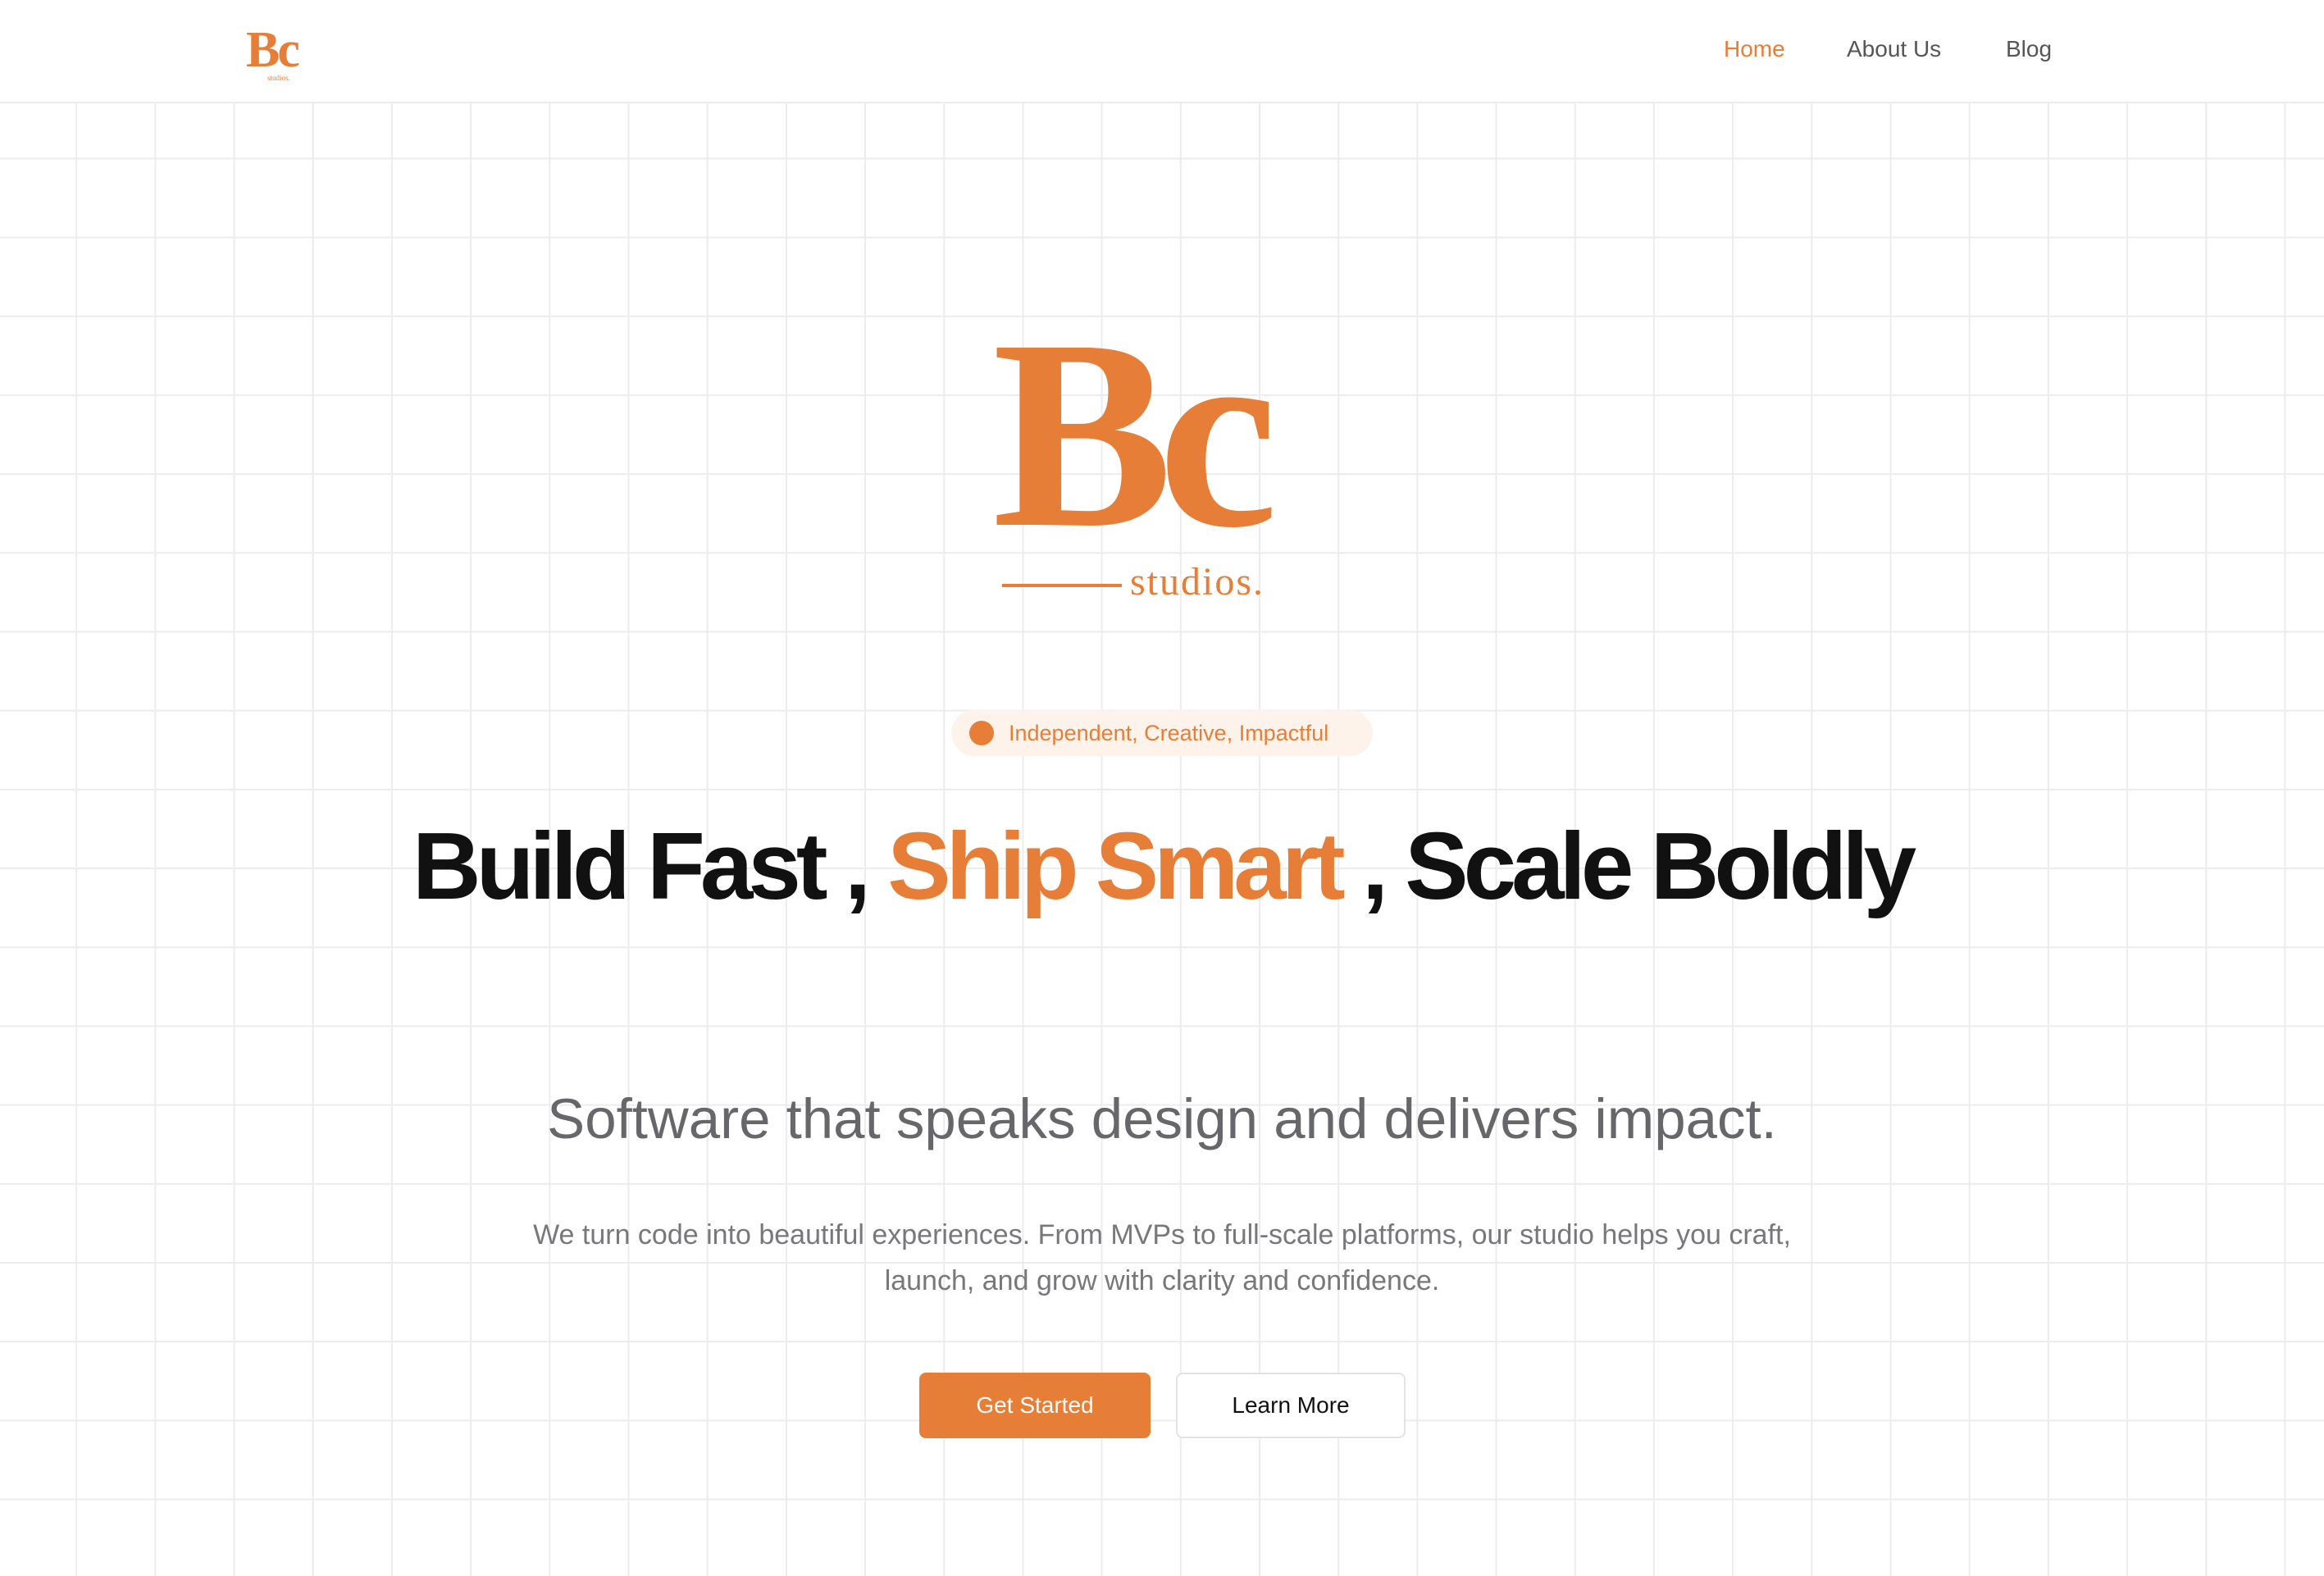 The image size is (2324, 1576). I want to click on header-logo: Bc studios., so click(274, 53).